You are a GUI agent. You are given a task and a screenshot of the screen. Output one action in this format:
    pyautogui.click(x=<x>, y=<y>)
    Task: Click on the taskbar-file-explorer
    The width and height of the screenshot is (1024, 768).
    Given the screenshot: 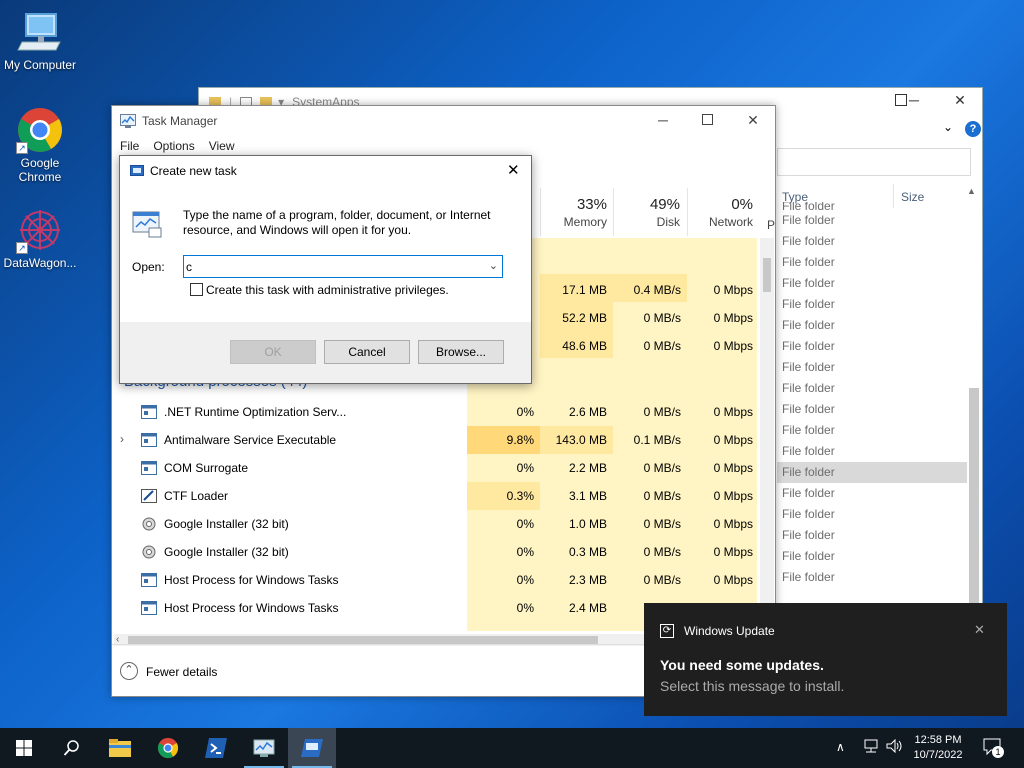 What is the action you would take?
    pyautogui.click(x=120, y=748)
    